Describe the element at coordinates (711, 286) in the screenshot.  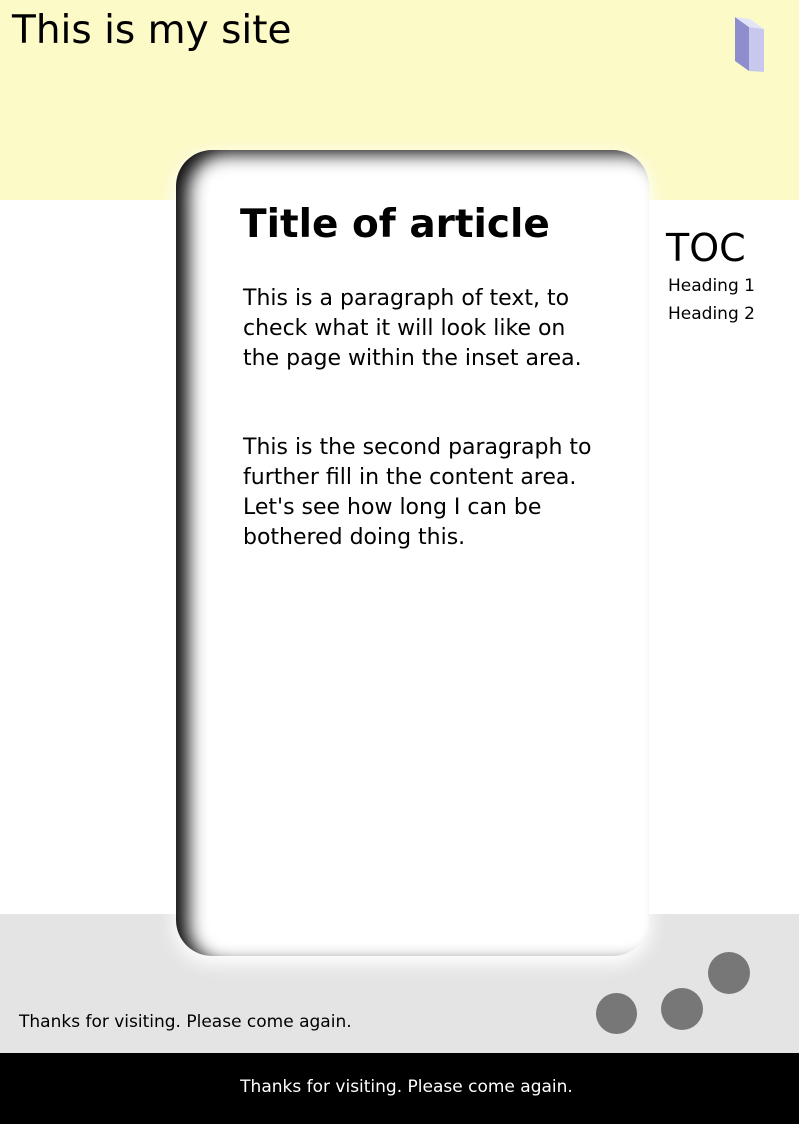
I see `toc-item-heading-1: Heading 1` at that location.